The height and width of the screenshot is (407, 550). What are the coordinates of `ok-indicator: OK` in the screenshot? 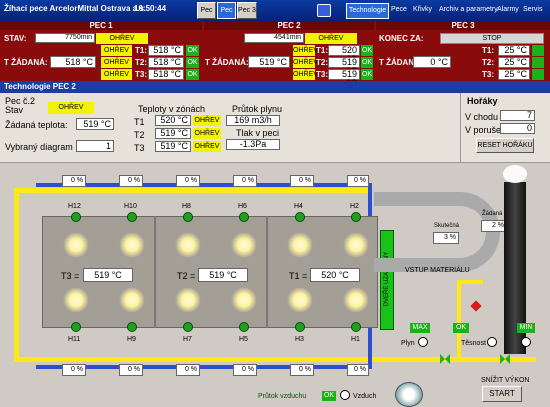 It's located at (461, 328).